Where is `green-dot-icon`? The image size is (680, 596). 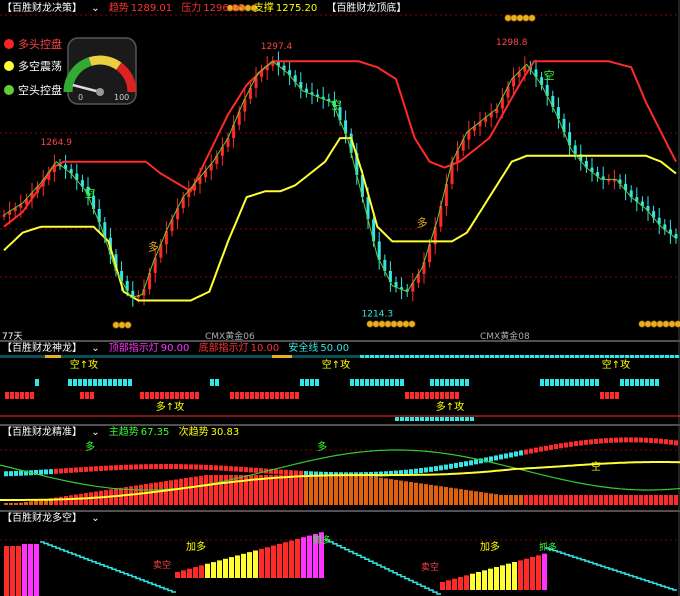
green-dot-icon is located at coordinates (9, 90).